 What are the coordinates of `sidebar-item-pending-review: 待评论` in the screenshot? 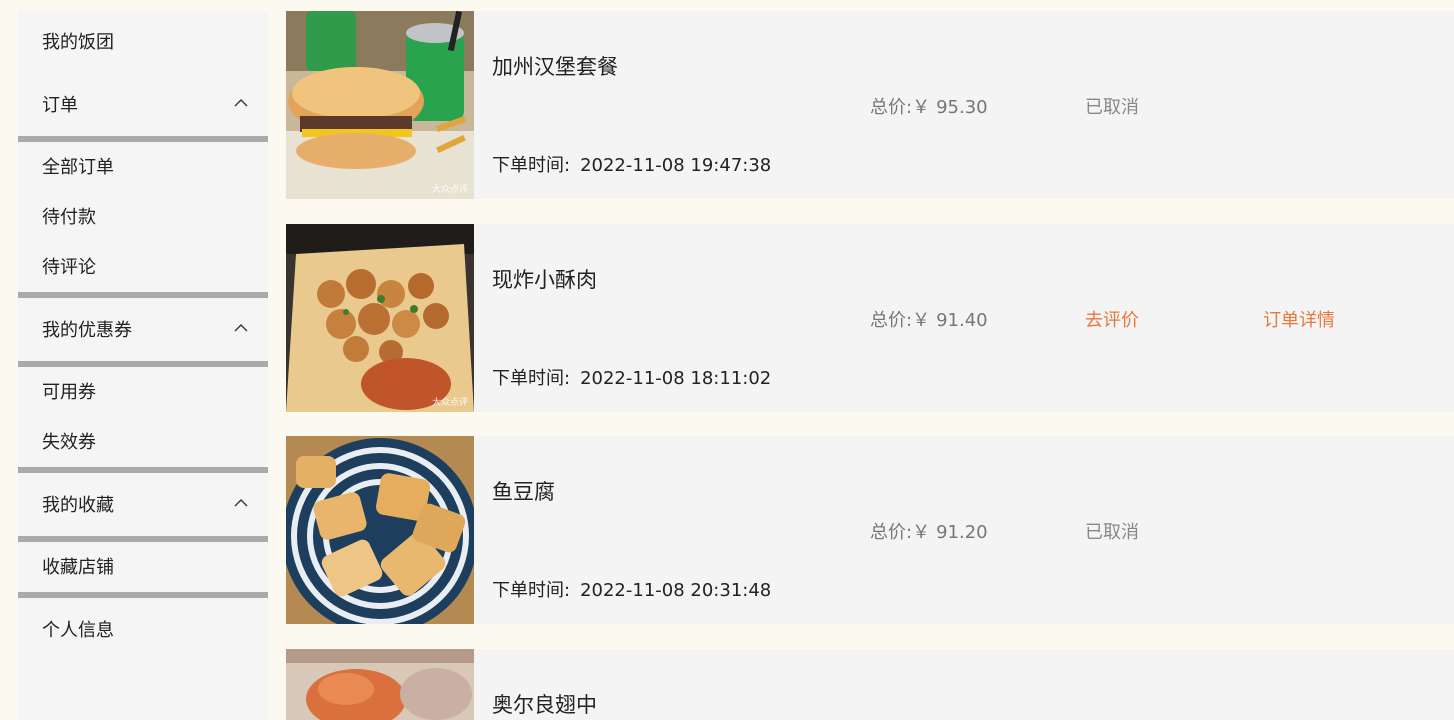 It's located at (143, 266).